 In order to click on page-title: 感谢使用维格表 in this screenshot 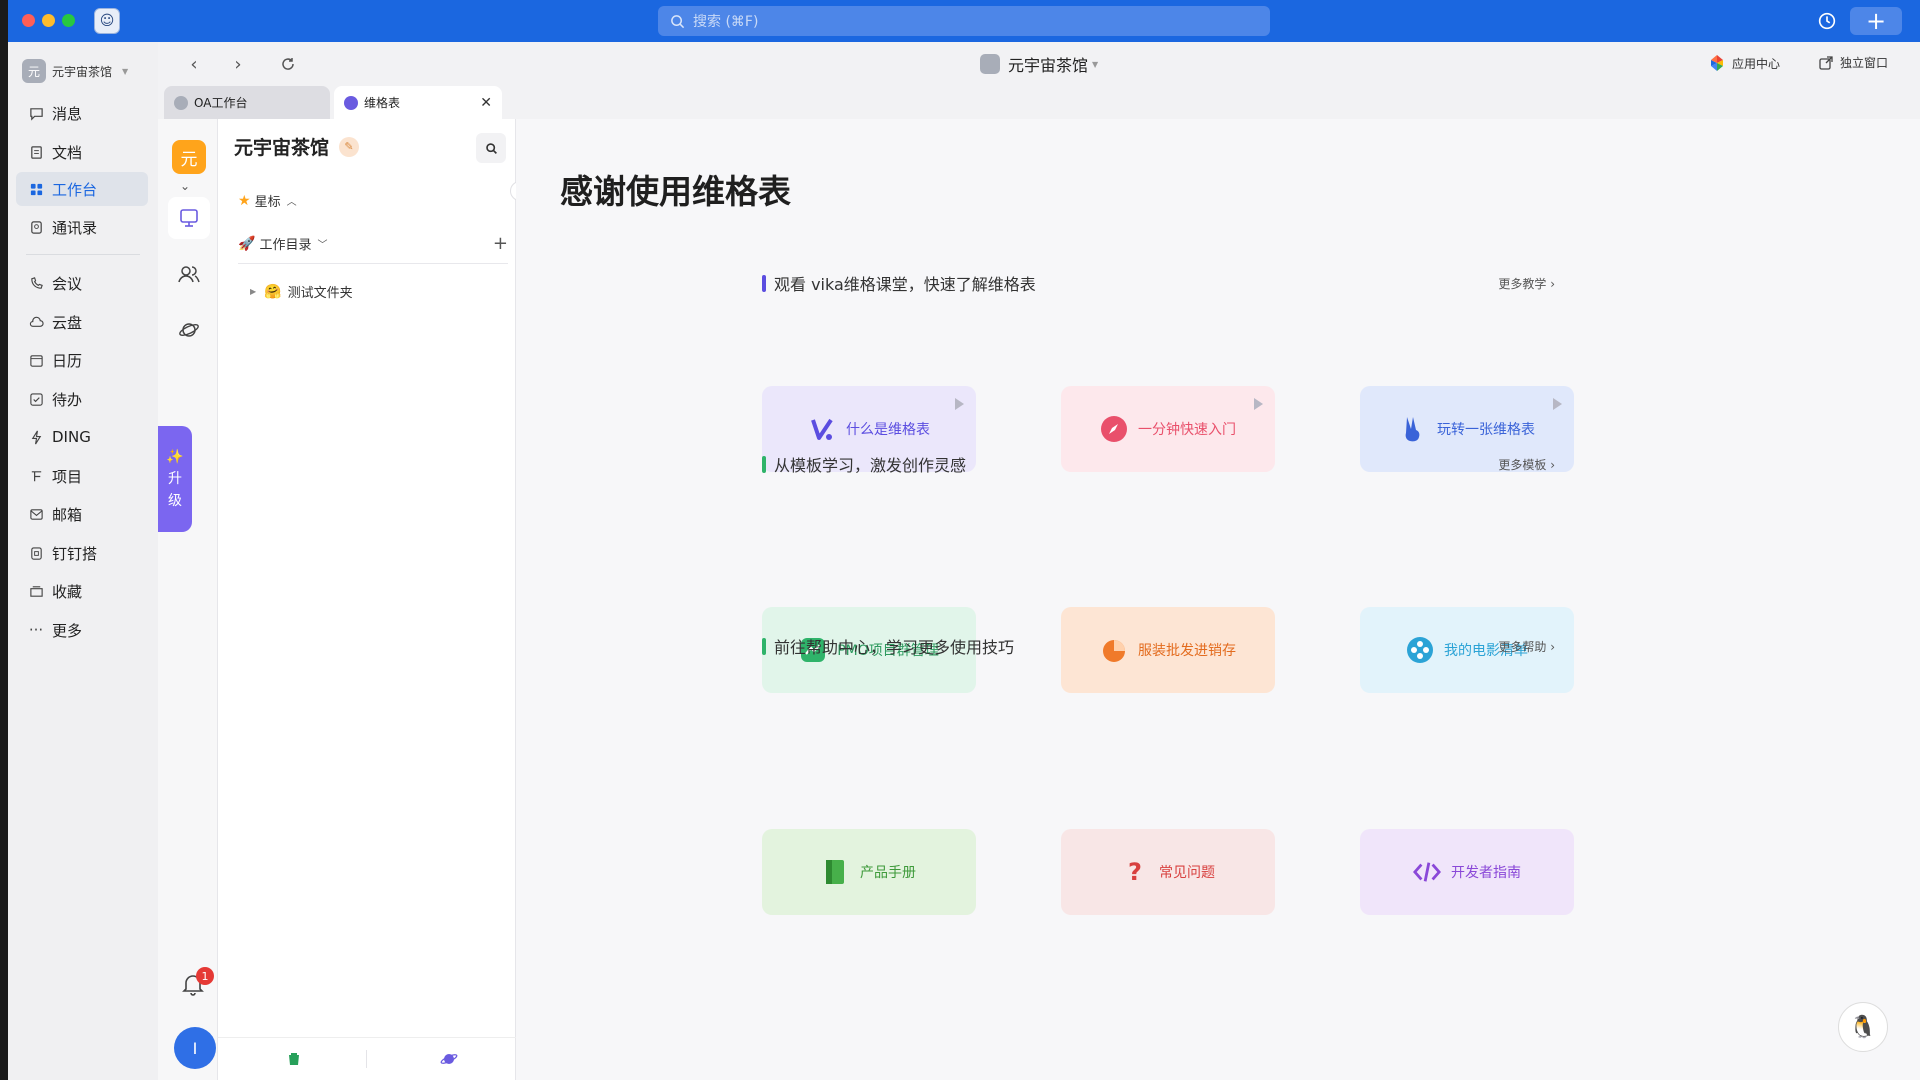, I will do `click(675, 191)`.